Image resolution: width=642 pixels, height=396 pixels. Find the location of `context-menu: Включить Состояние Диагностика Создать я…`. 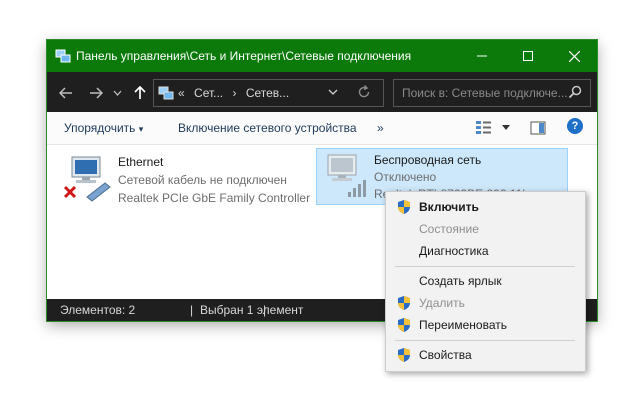

context-menu: Включить Состояние Диагностика Создать я… is located at coordinates (485, 281).